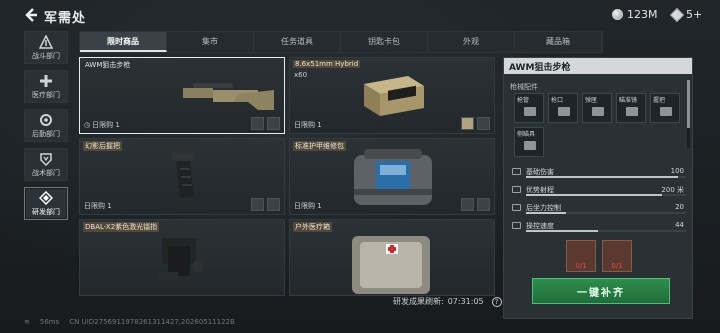 Image resolution: width=720 pixels, height=333 pixels. What do you see at coordinates (632, 111) in the screenshot?
I see `scope-icon` at bounding box center [632, 111].